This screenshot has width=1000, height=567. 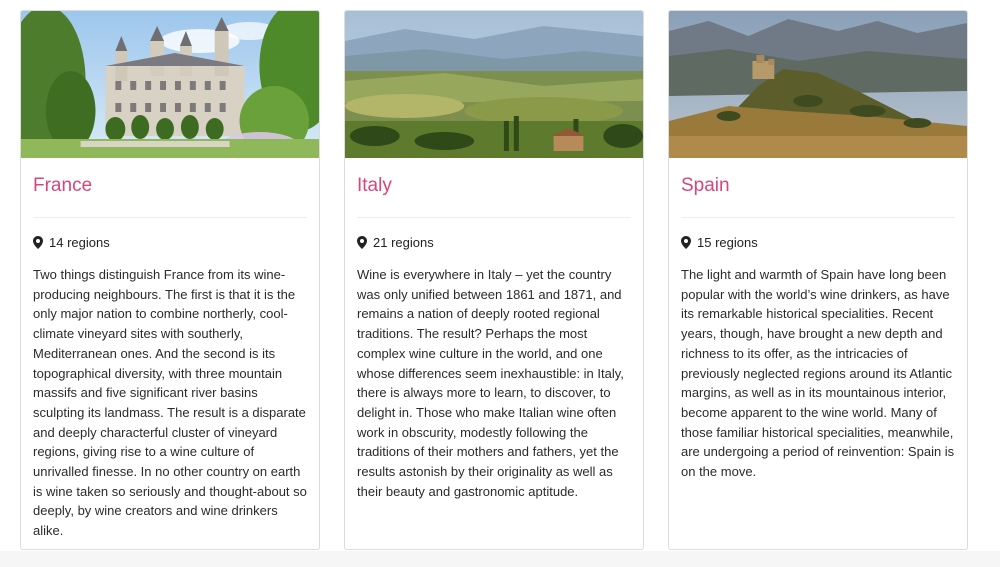 I want to click on page-footer-strip, so click(x=500, y=559).